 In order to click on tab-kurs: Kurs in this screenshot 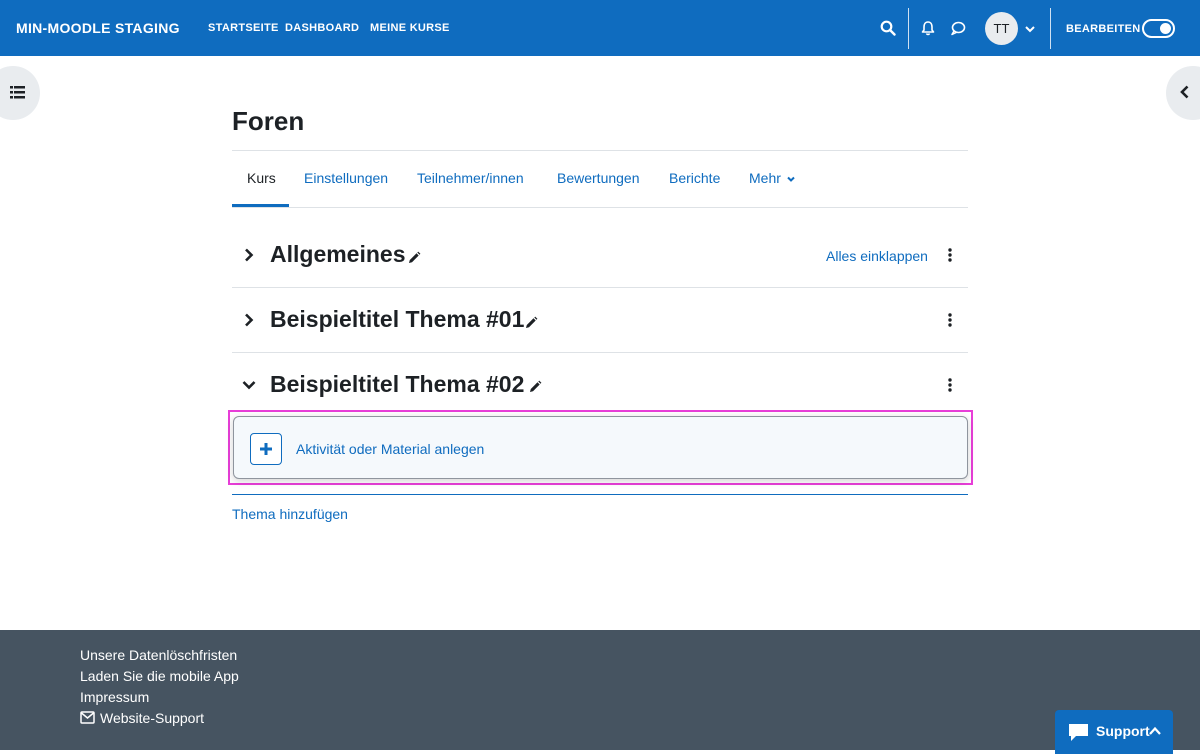, I will do `click(261, 178)`.